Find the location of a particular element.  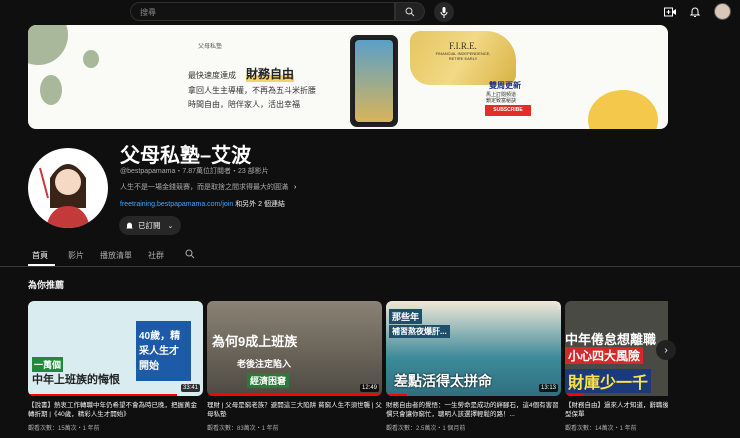

section-title: 為你推薦 is located at coordinates (46, 285).